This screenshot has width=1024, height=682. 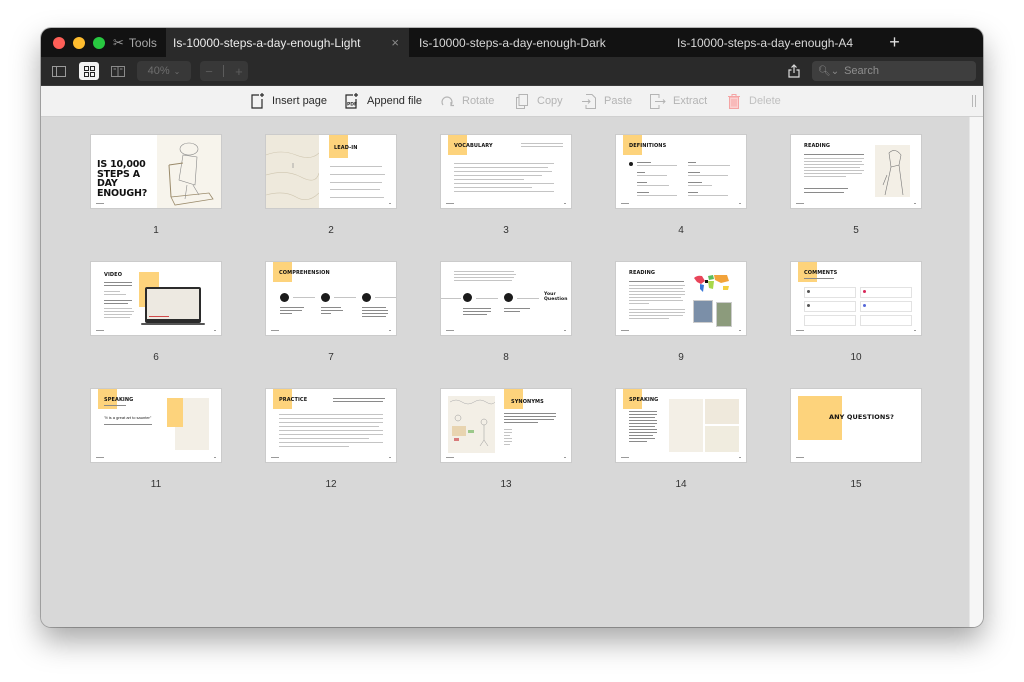 I want to click on zoom-level-select: 40% ⌄, so click(x=164, y=71).